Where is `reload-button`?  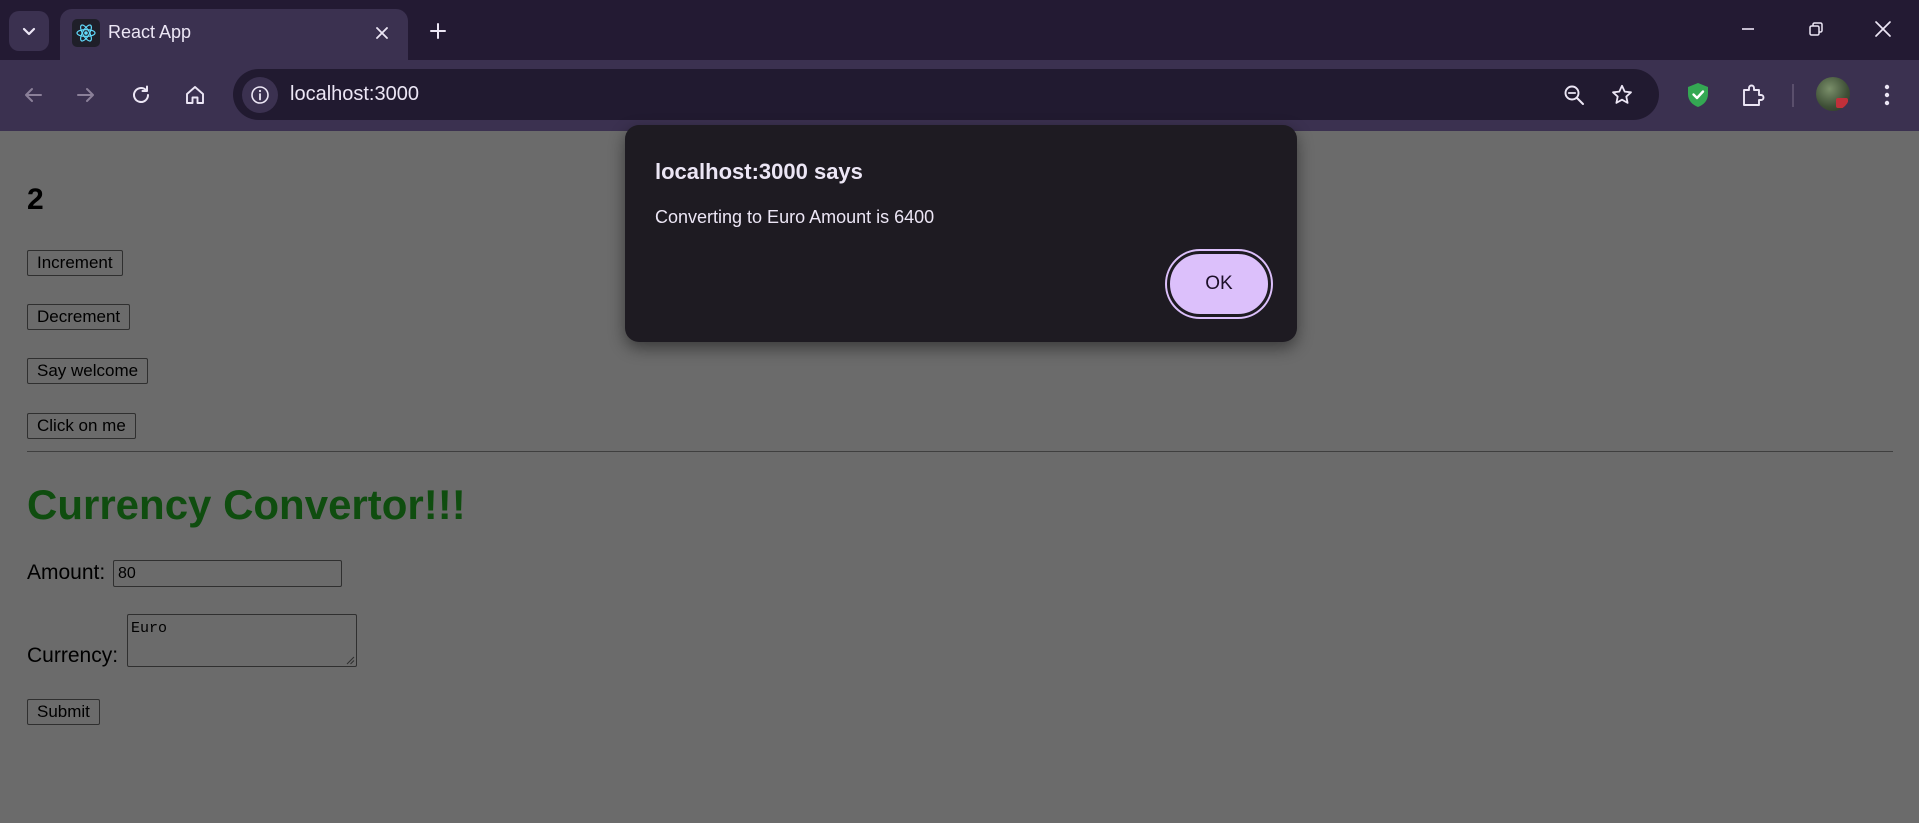
reload-button is located at coordinates (141, 95).